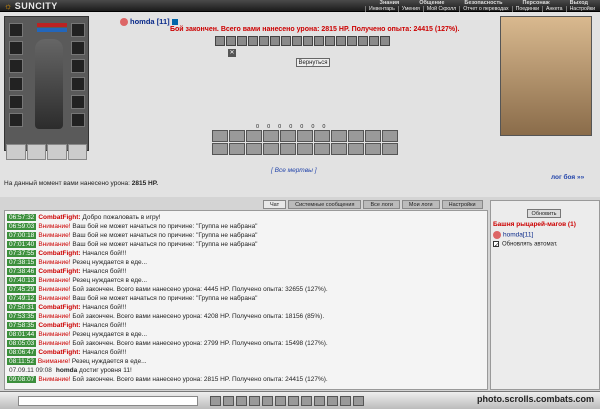 The image size is (600, 409). I want to click on message-time: 08:06:47, so click(22, 352).